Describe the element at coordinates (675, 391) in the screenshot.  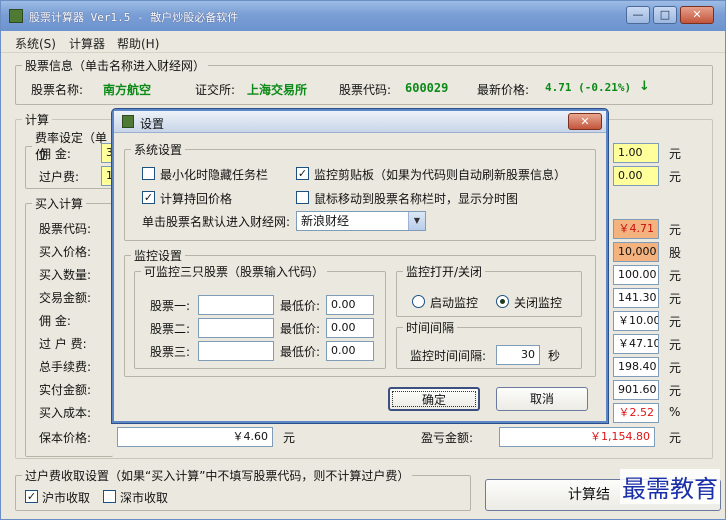
I see `result-unit-7: 元` at that location.